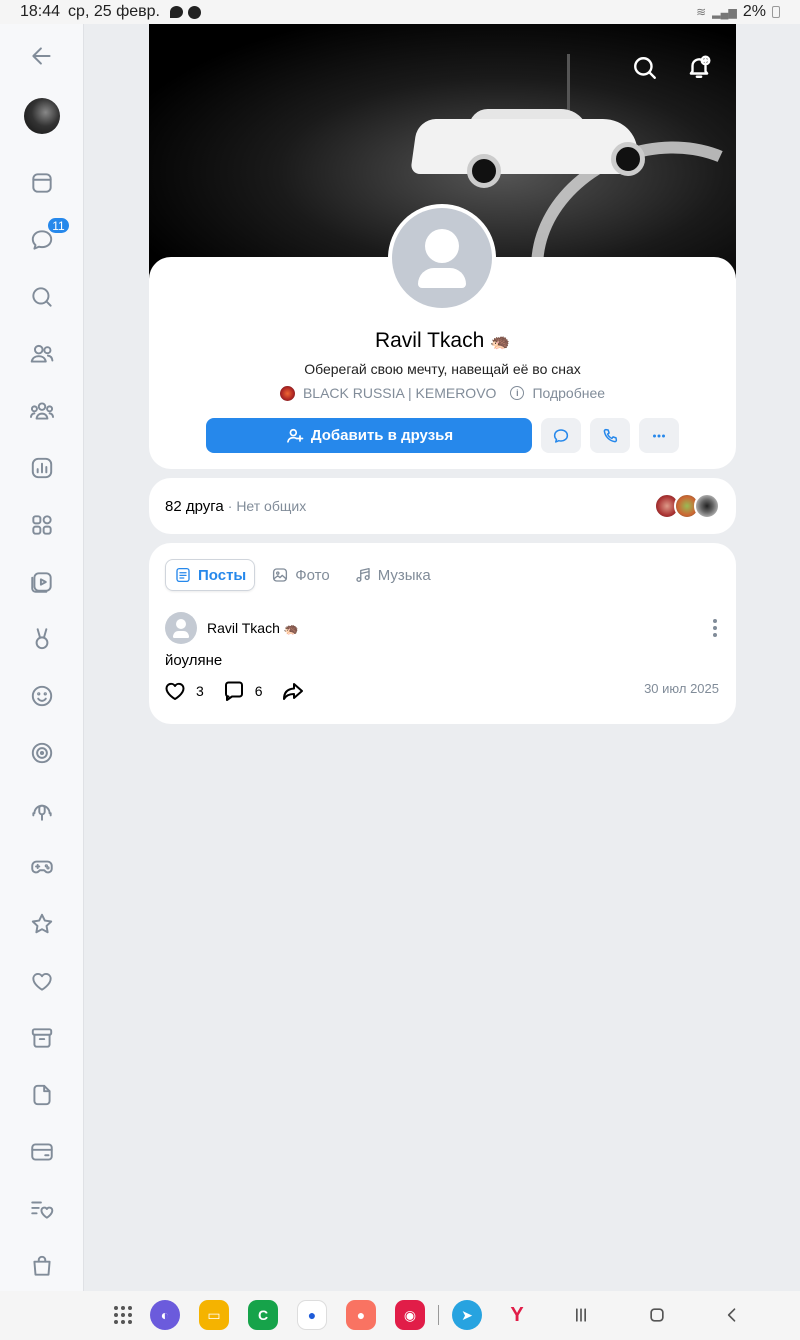 The image size is (800, 1340). Describe the element at coordinates (175, 691) in the screenshot. I see `heart-icon` at that location.